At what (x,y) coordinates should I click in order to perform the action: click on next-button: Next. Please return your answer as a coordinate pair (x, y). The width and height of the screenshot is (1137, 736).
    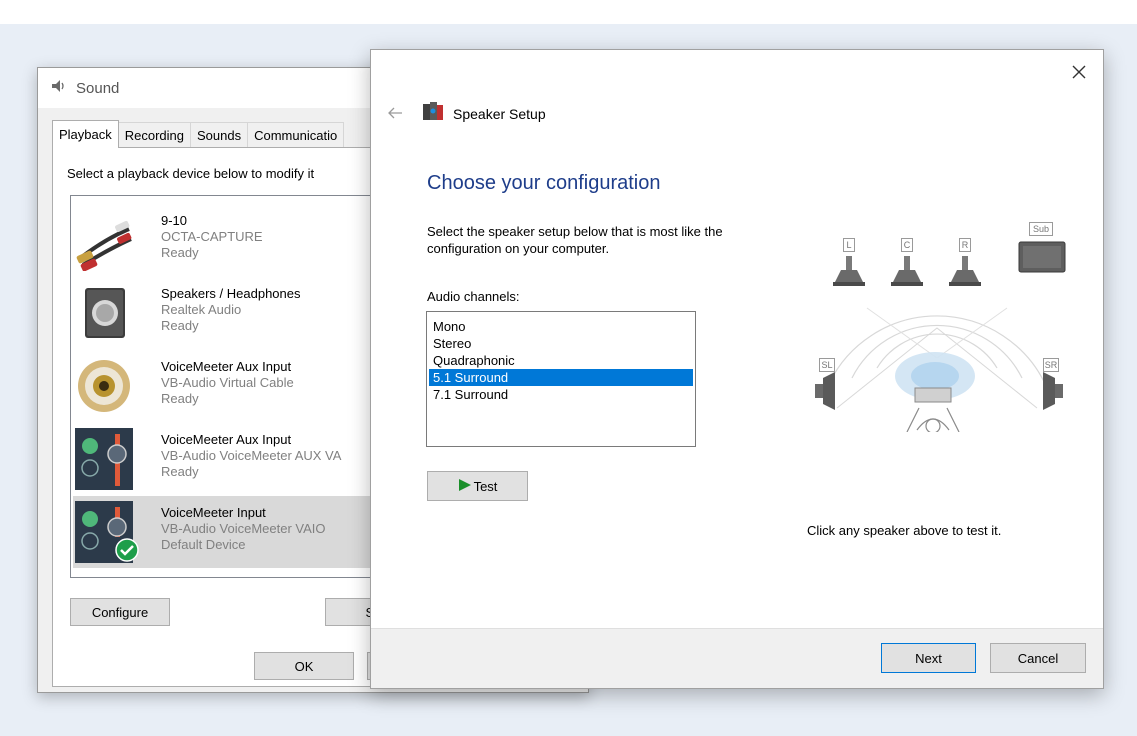
    Looking at the image, I should click on (928, 658).